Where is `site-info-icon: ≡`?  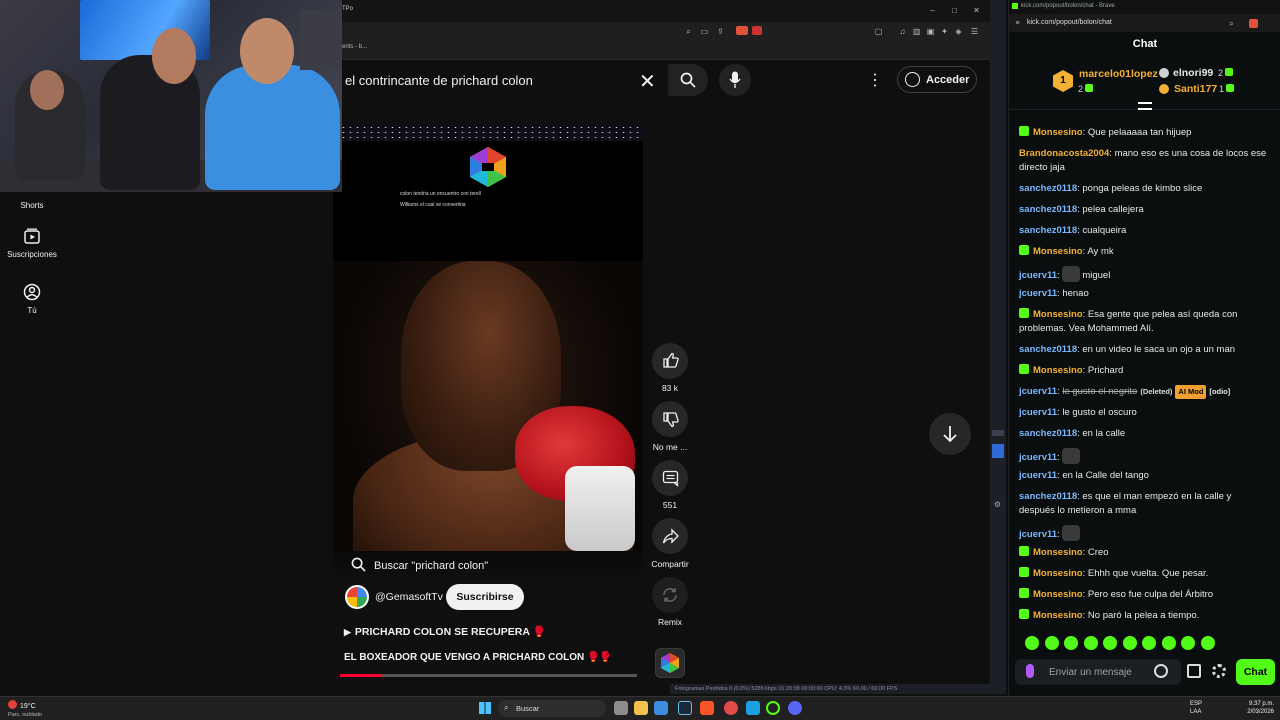 site-info-icon: ≡ is located at coordinates (1017, 23).